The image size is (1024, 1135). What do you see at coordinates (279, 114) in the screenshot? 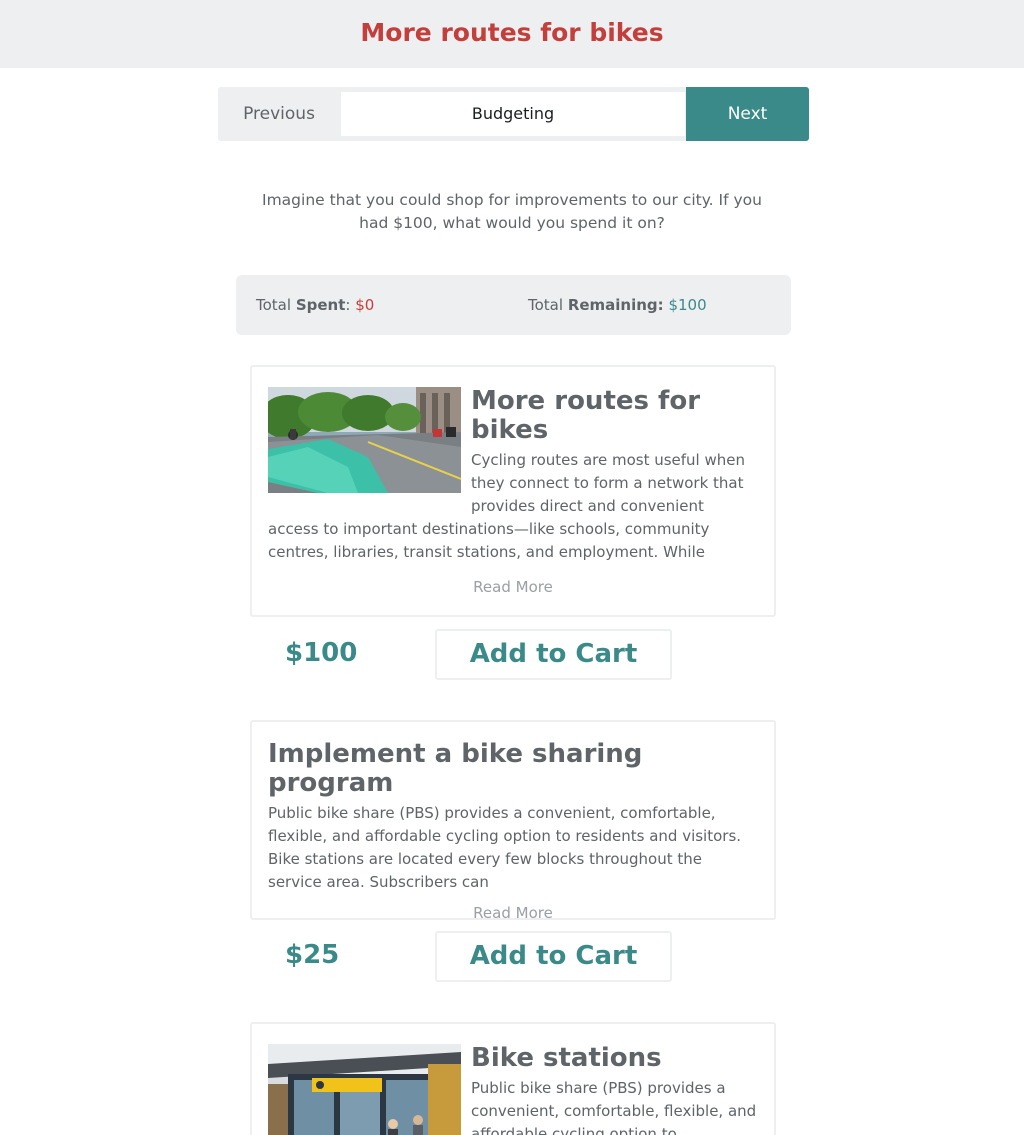
I see `previous-button: Previous` at bounding box center [279, 114].